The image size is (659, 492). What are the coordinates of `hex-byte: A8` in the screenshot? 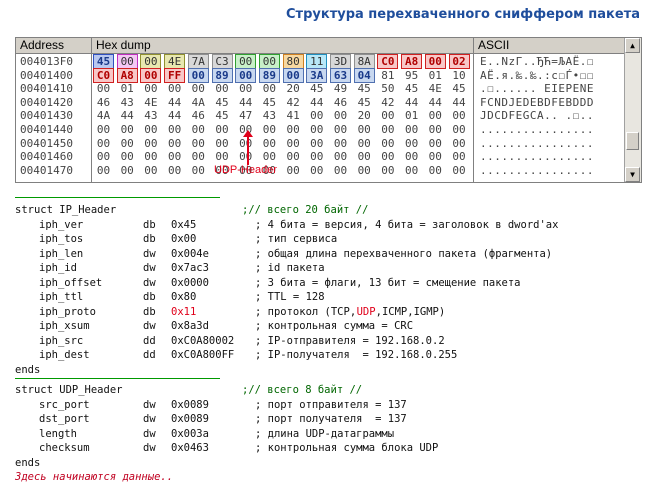 It's located at (412, 61).